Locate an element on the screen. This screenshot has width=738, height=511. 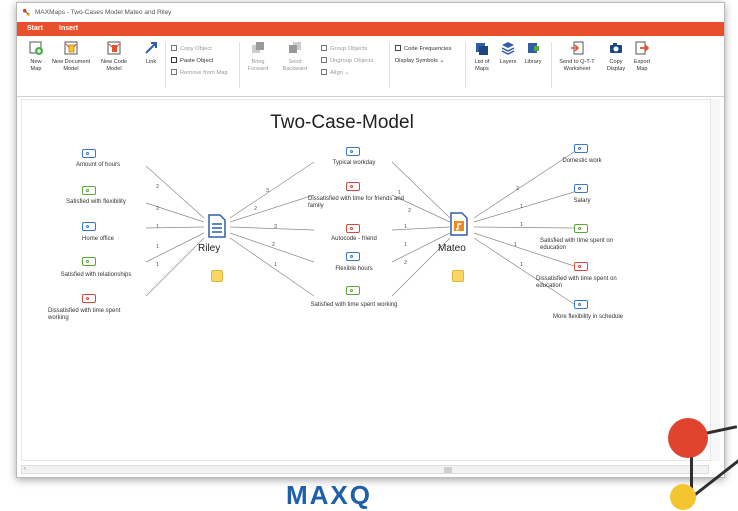
send-backward-icon is located at coordinates (295, 47).